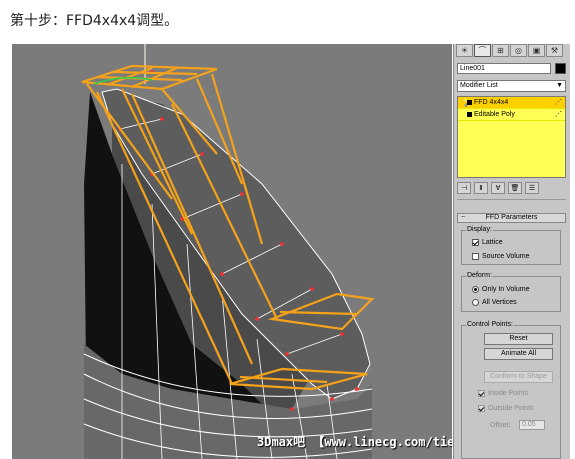 The image size is (575, 459). I want to click on all-vertices-option: All Vertices, so click(494, 302).